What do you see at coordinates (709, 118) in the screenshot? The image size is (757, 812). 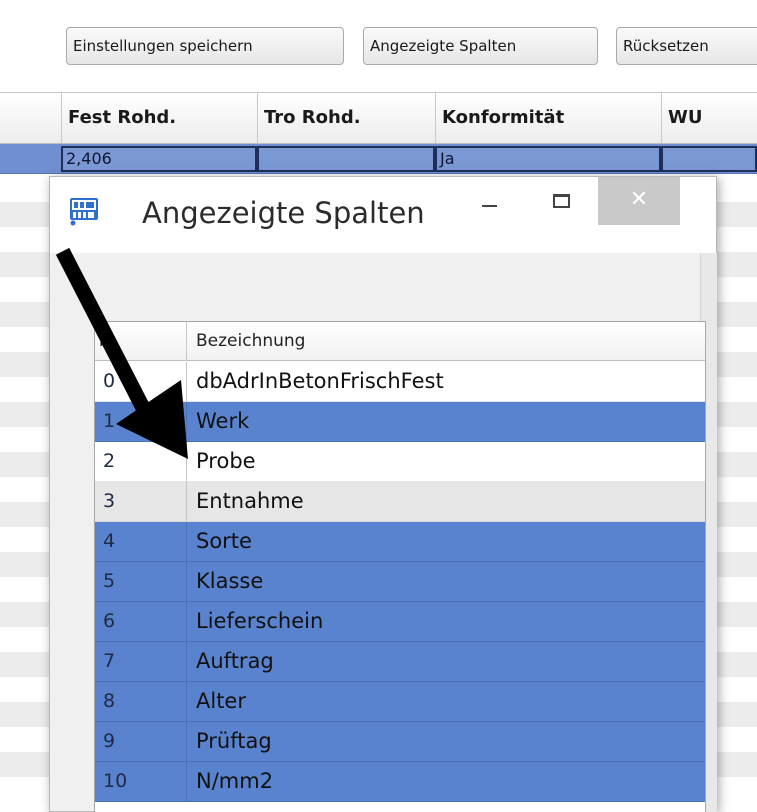 I see `column-header-wu: WU` at bounding box center [709, 118].